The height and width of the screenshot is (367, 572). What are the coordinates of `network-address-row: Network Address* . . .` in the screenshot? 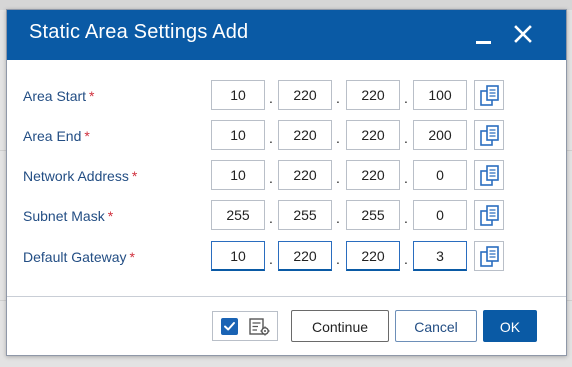 It's located at (286, 176).